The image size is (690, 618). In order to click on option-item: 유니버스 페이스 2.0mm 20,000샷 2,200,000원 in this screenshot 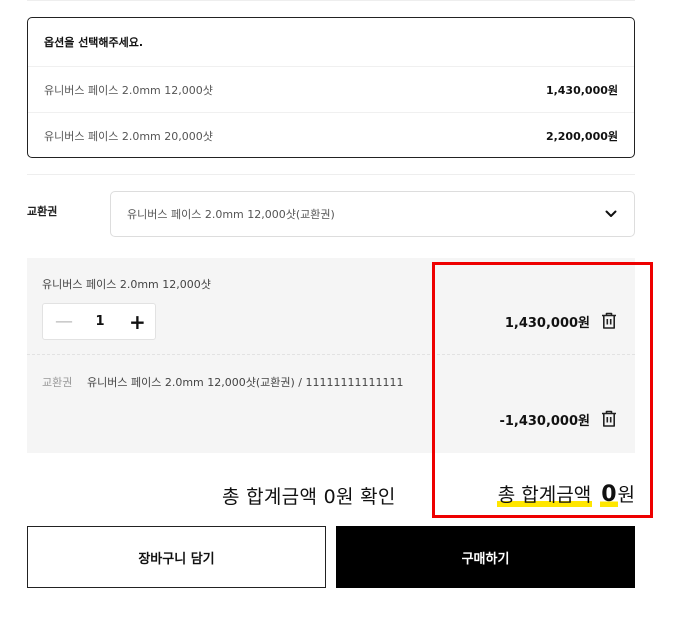, I will do `click(331, 134)`.